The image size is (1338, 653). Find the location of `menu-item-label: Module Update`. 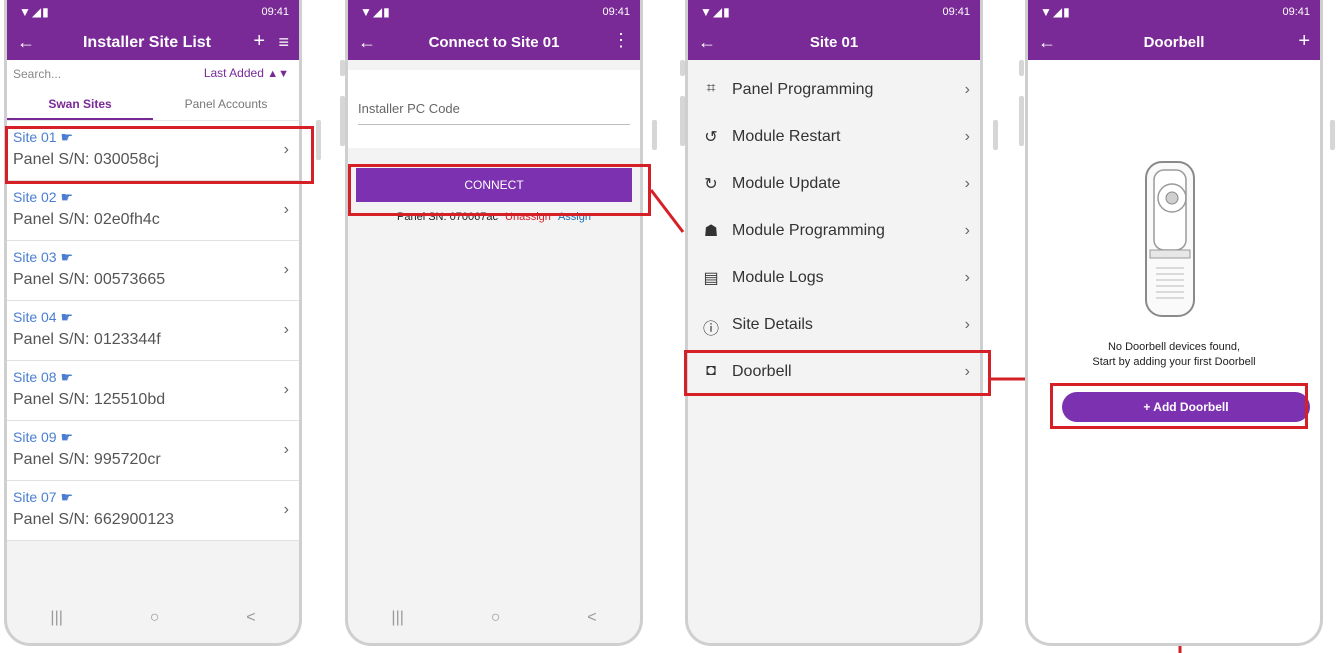

menu-item-label: Module Update is located at coordinates (786, 183).